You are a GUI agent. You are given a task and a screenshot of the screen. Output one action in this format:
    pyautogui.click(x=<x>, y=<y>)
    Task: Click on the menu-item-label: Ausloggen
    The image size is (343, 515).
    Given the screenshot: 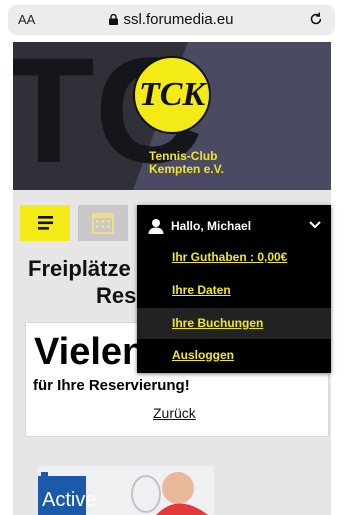 What is the action you would take?
    pyautogui.click(x=203, y=355)
    